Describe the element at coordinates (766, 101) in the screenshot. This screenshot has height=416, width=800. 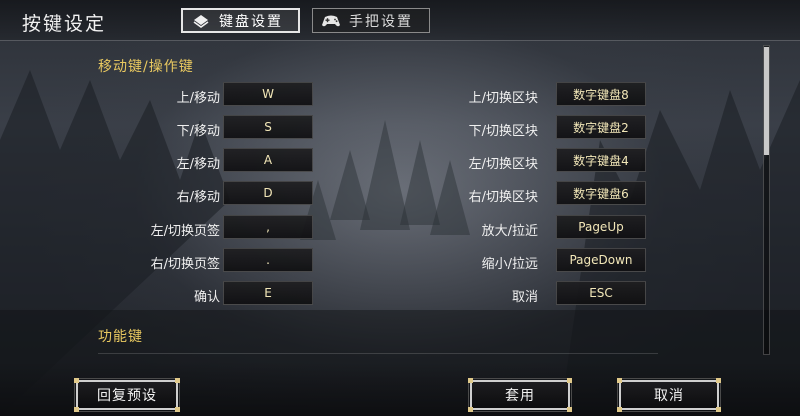
I see `scrollbar-thumb` at that location.